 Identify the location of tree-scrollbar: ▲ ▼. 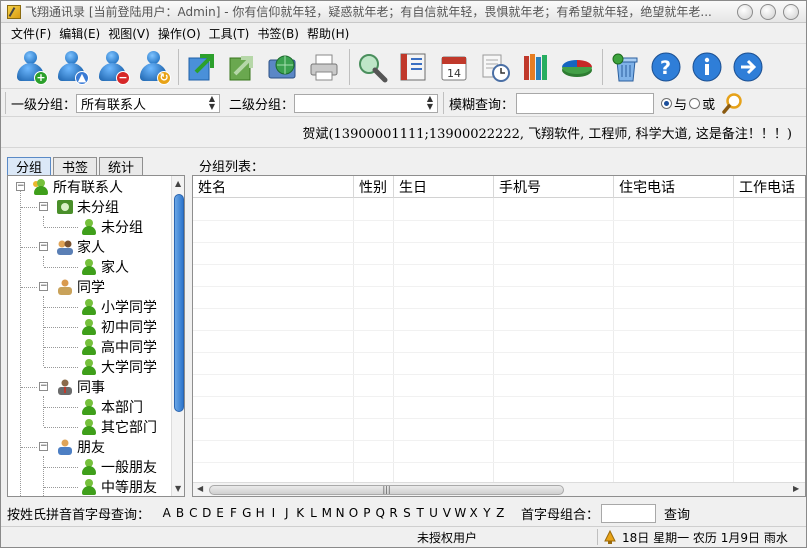
(177, 336).